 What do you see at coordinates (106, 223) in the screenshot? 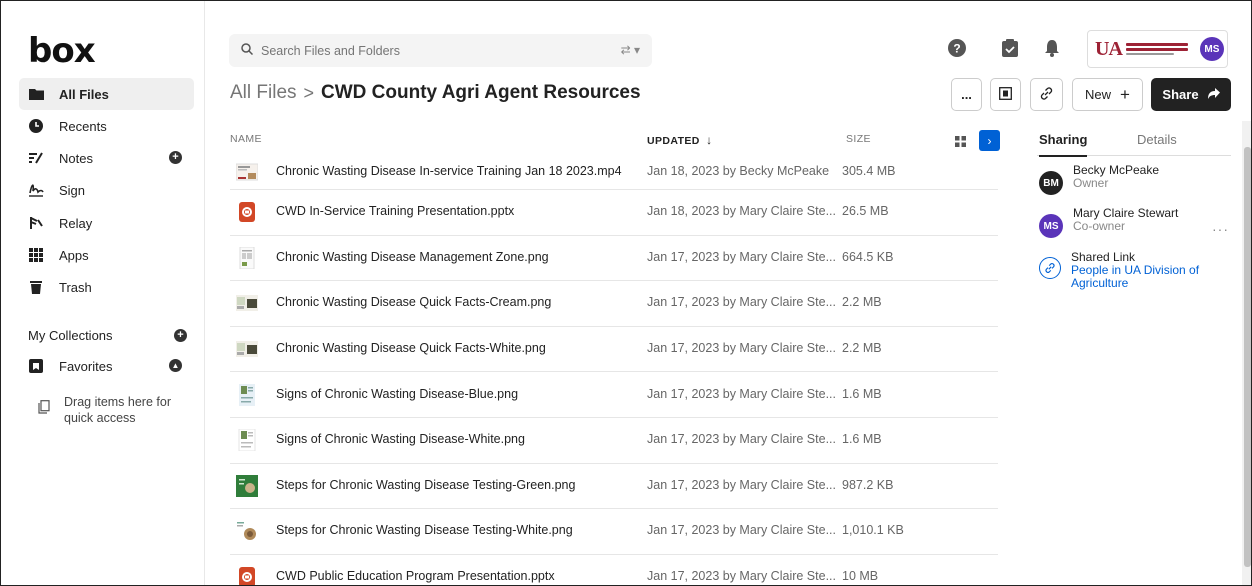
I see `sidebar-item-relay: Relay` at bounding box center [106, 223].